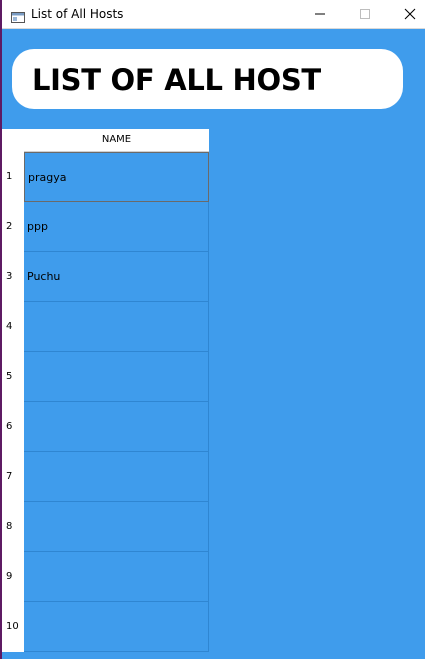 The image size is (425, 659). Describe the element at coordinates (13, 627) in the screenshot. I see `row-number: 10` at that location.